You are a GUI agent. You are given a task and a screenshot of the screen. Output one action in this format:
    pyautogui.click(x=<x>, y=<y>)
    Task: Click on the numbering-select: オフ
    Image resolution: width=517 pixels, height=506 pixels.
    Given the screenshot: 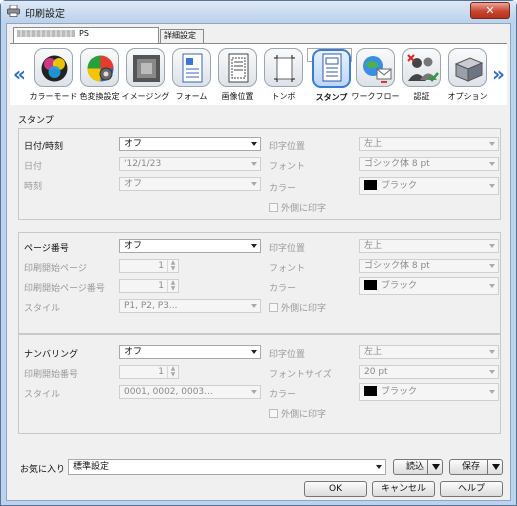 What is the action you would take?
    pyautogui.click(x=190, y=352)
    